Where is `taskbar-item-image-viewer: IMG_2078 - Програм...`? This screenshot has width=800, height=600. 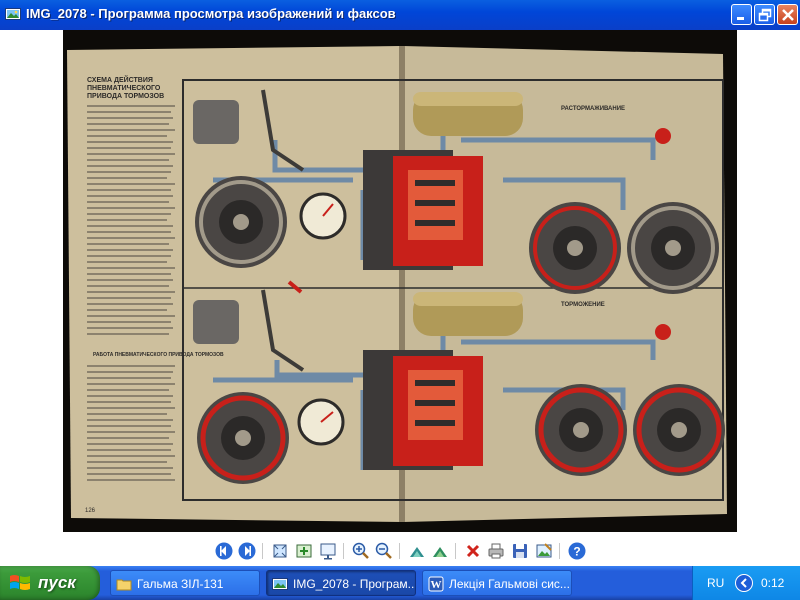 taskbar-item-image-viewer: IMG_2078 - Програм... is located at coordinates (341, 583).